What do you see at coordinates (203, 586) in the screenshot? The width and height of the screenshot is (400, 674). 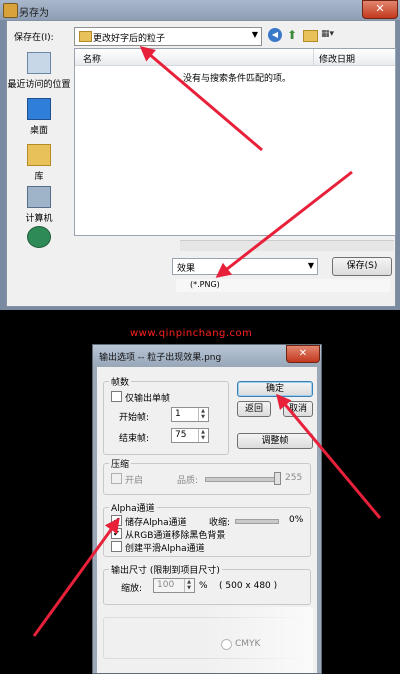 I see `scale-percent: %` at bounding box center [203, 586].